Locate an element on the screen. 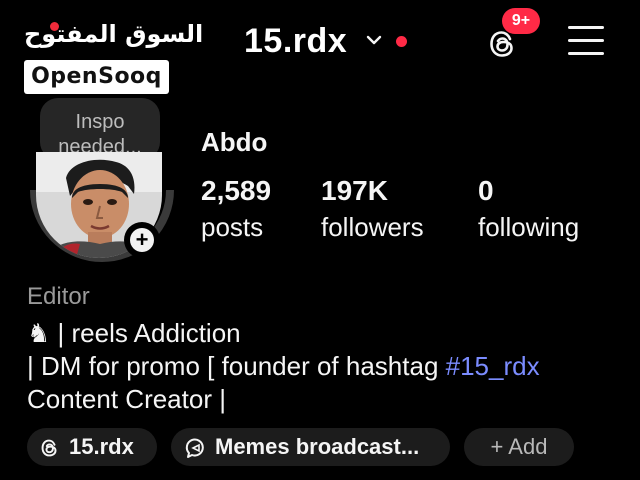 The image size is (640, 480). followers-label: followers is located at coordinates (372, 227).